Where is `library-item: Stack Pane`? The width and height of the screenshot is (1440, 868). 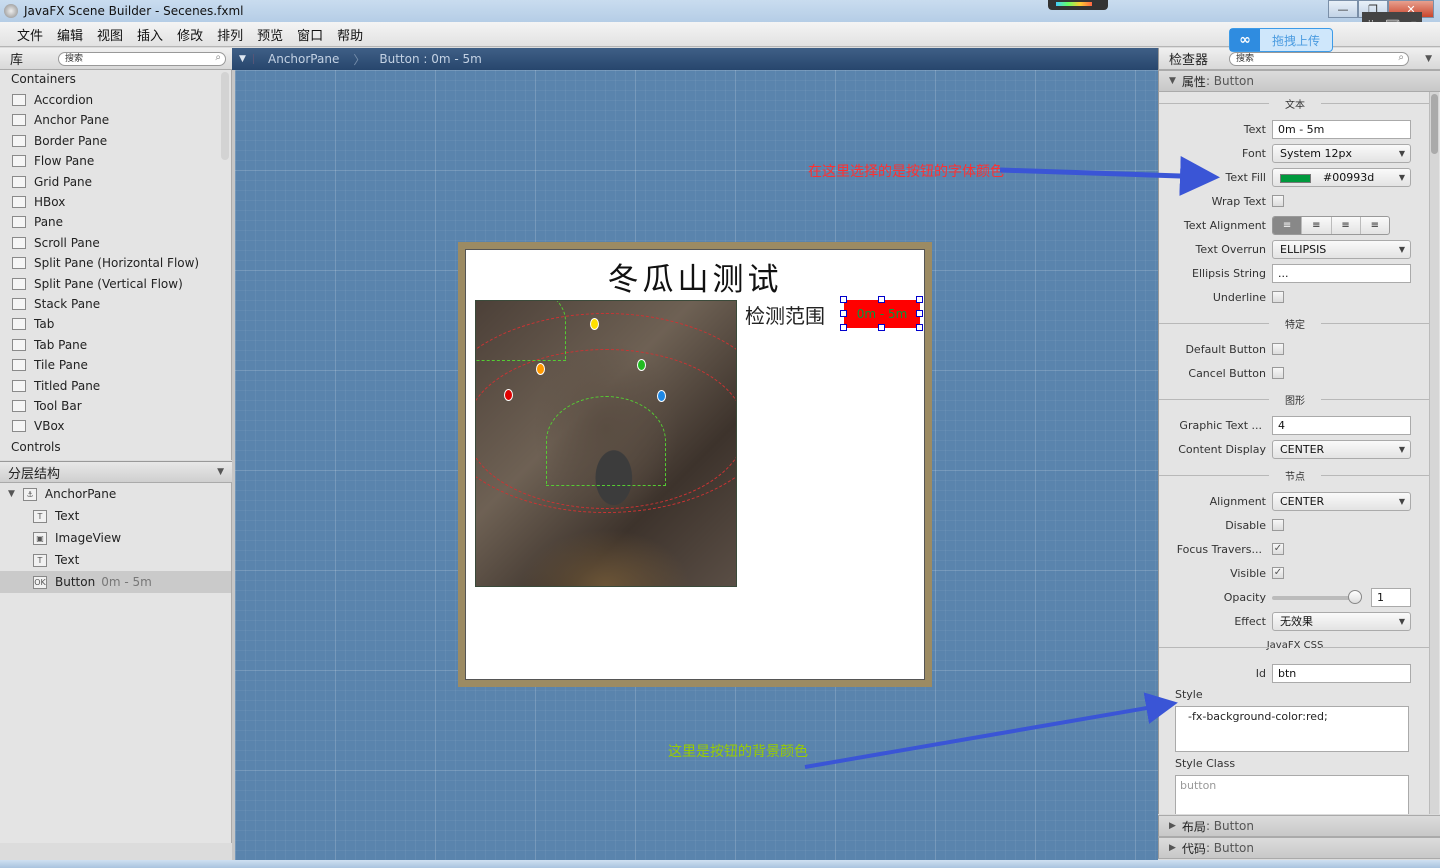 library-item: Stack Pane is located at coordinates (56, 304).